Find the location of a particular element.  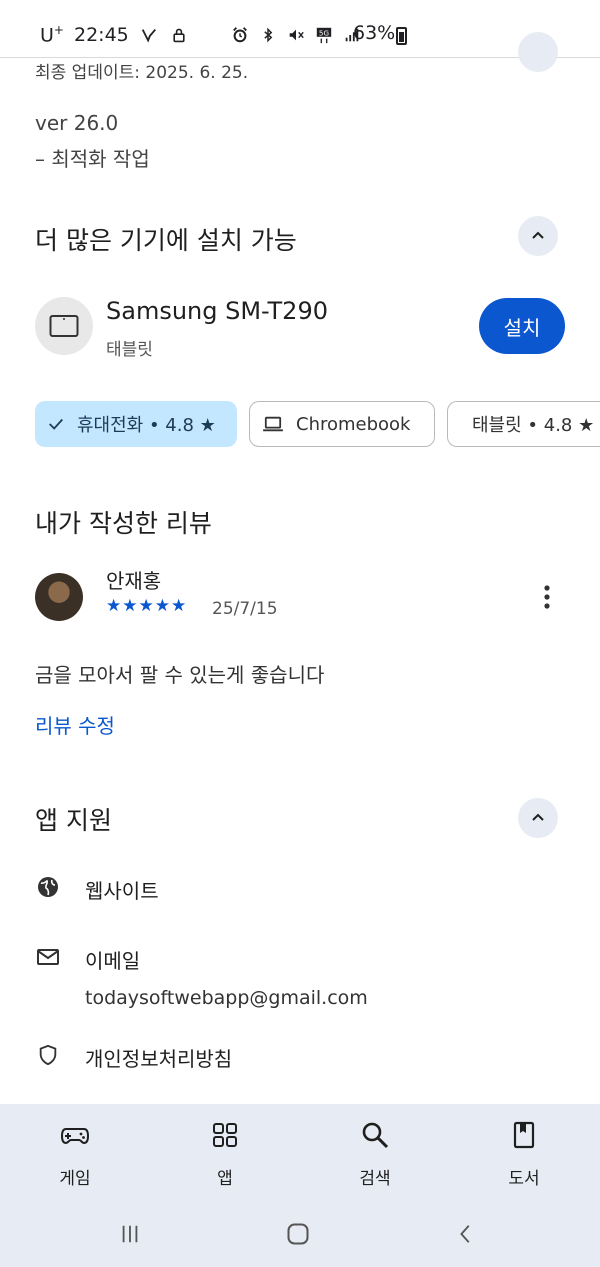

carrier-label: U+ is located at coordinates (52, 34).